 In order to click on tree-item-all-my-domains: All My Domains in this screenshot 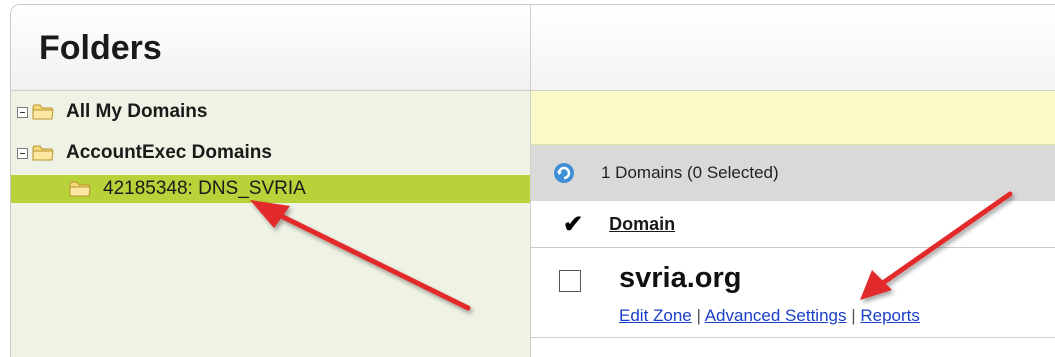, I will do `click(270, 112)`.